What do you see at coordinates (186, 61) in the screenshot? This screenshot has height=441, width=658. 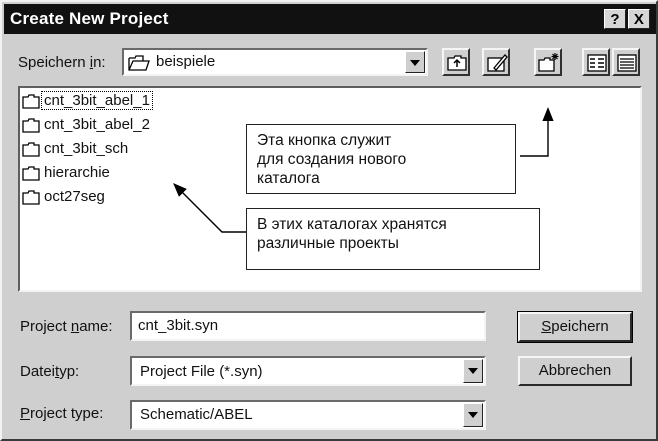 I see `save-in-value: beispiele` at bounding box center [186, 61].